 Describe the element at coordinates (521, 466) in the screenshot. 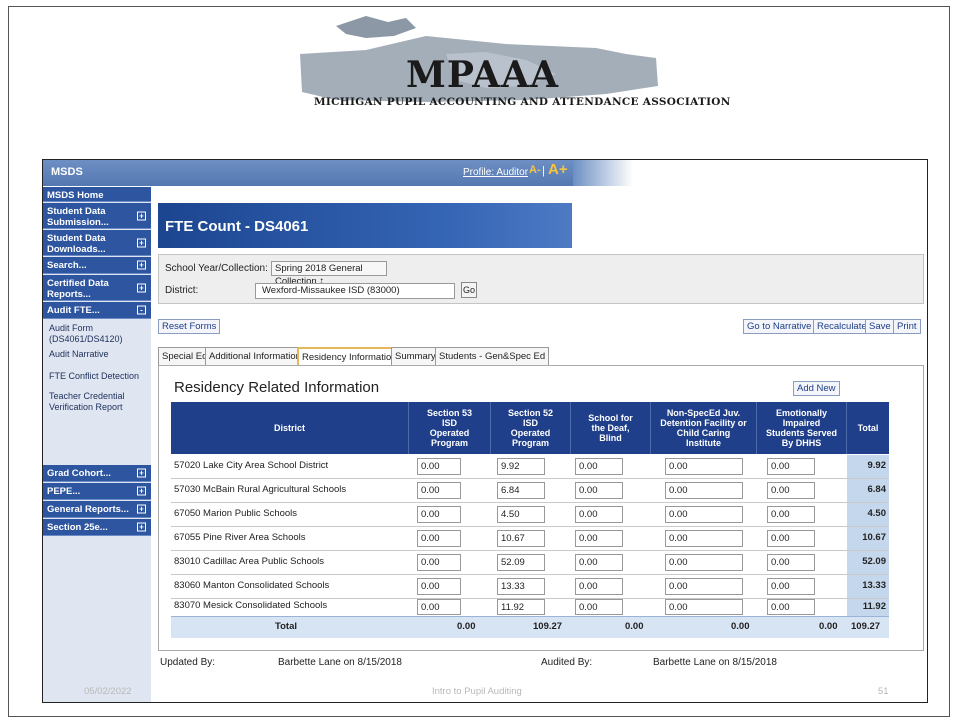

I see `section-52-input: 9.92` at that location.